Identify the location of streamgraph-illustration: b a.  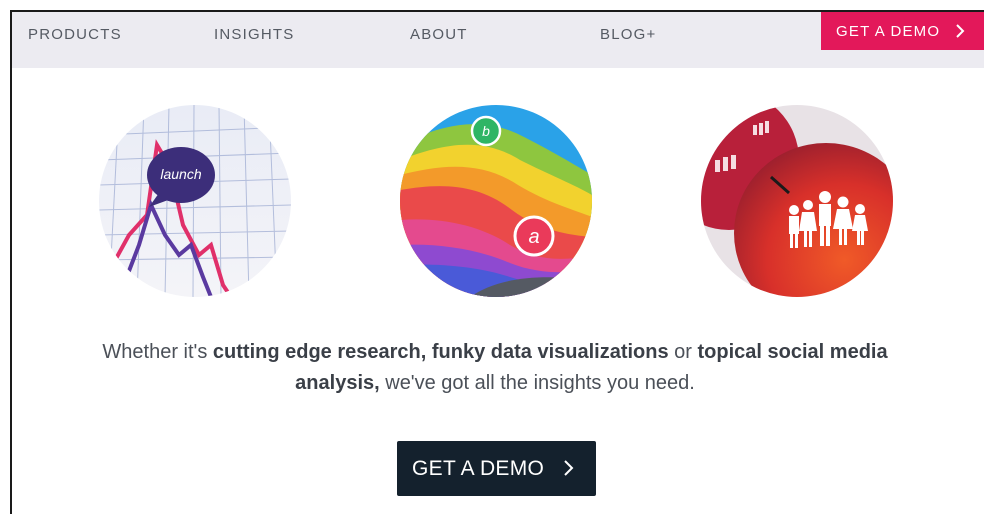
(496, 201).